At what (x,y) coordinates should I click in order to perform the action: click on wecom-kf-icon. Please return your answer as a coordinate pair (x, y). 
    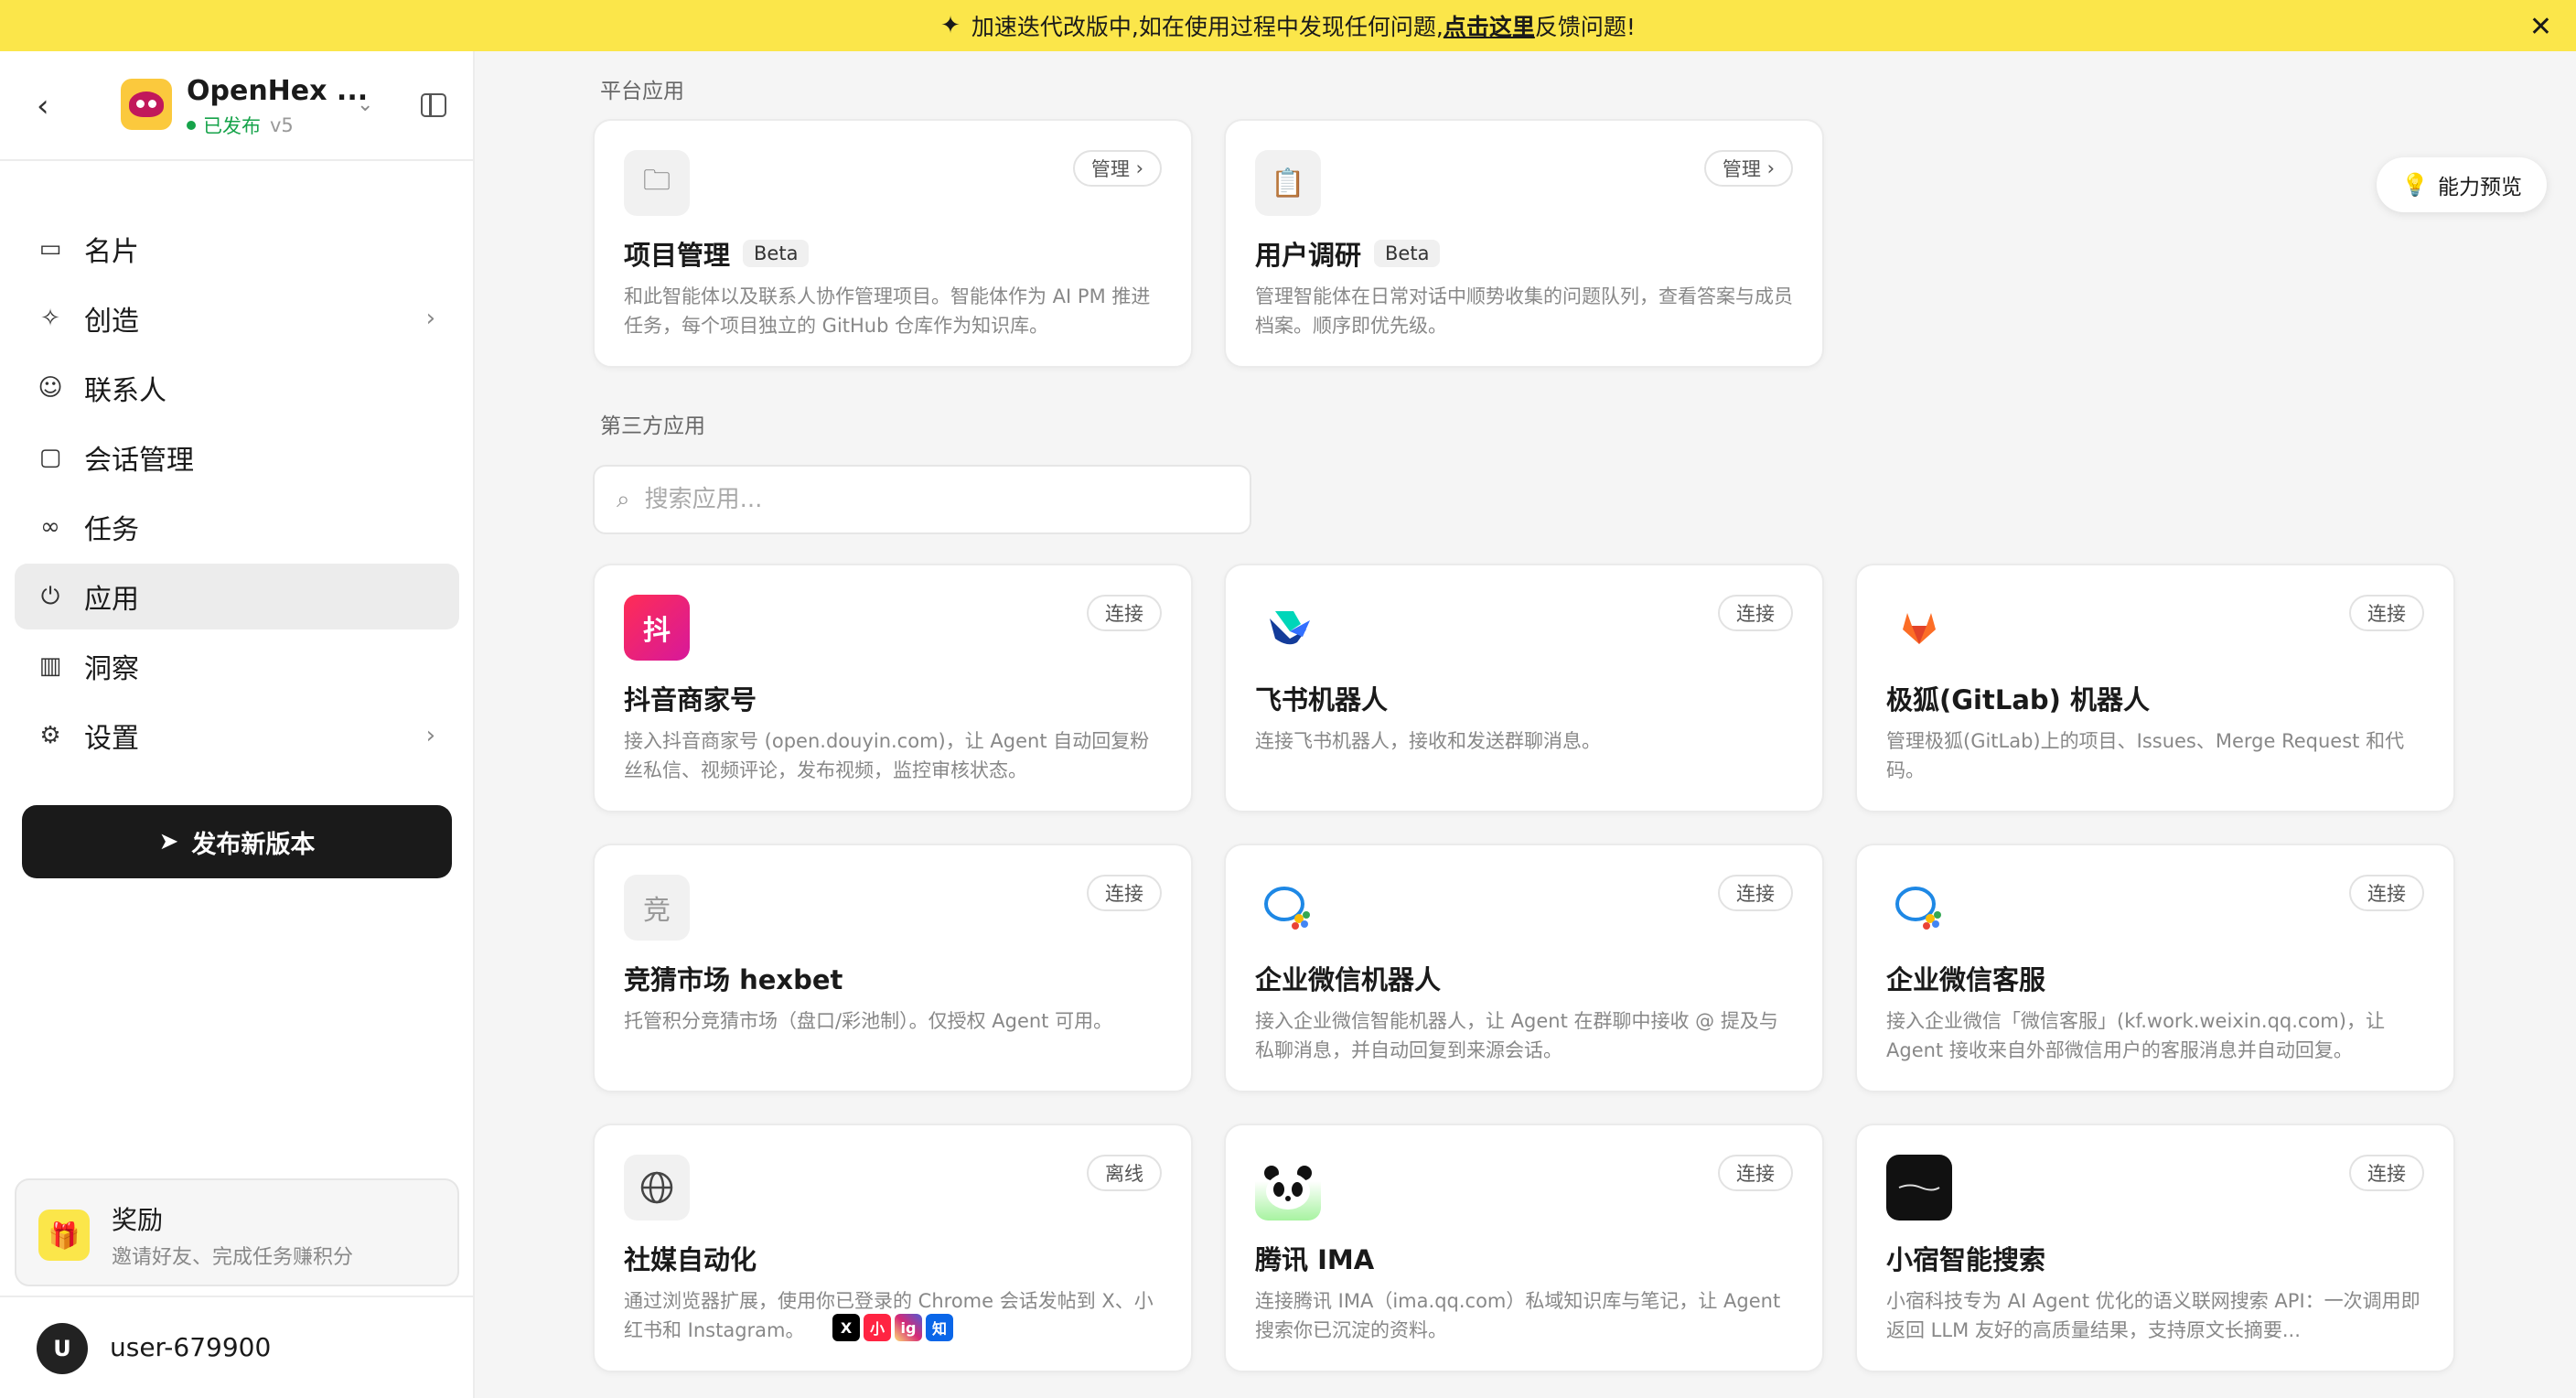
    Looking at the image, I should click on (1919, 908).